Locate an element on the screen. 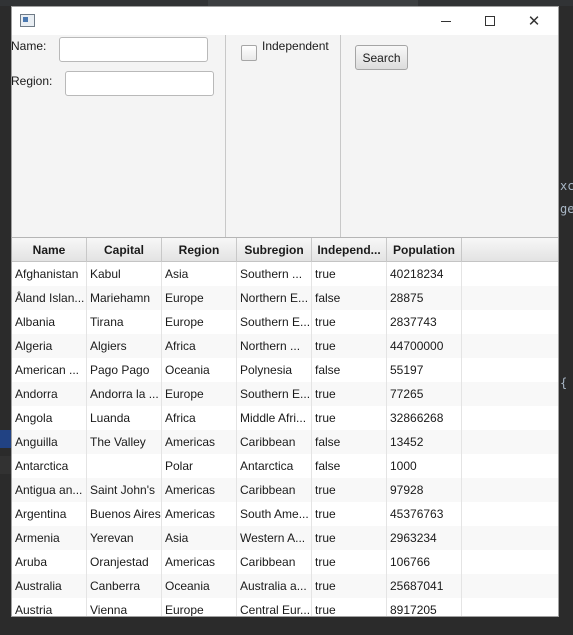 This screenshot has width=573, height=635. cell-subregion: Caribbean is located at coordinates (274, 442).